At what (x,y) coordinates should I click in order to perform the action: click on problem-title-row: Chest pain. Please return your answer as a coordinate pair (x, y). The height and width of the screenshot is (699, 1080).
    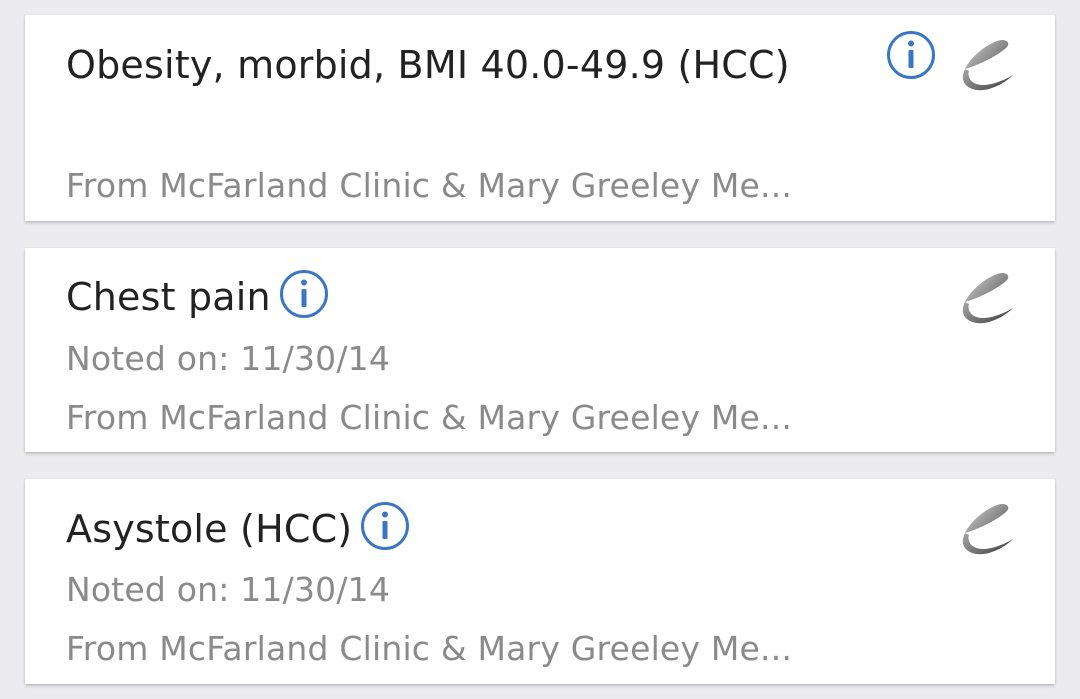
    Looking at the image, I should click on (197, 297).